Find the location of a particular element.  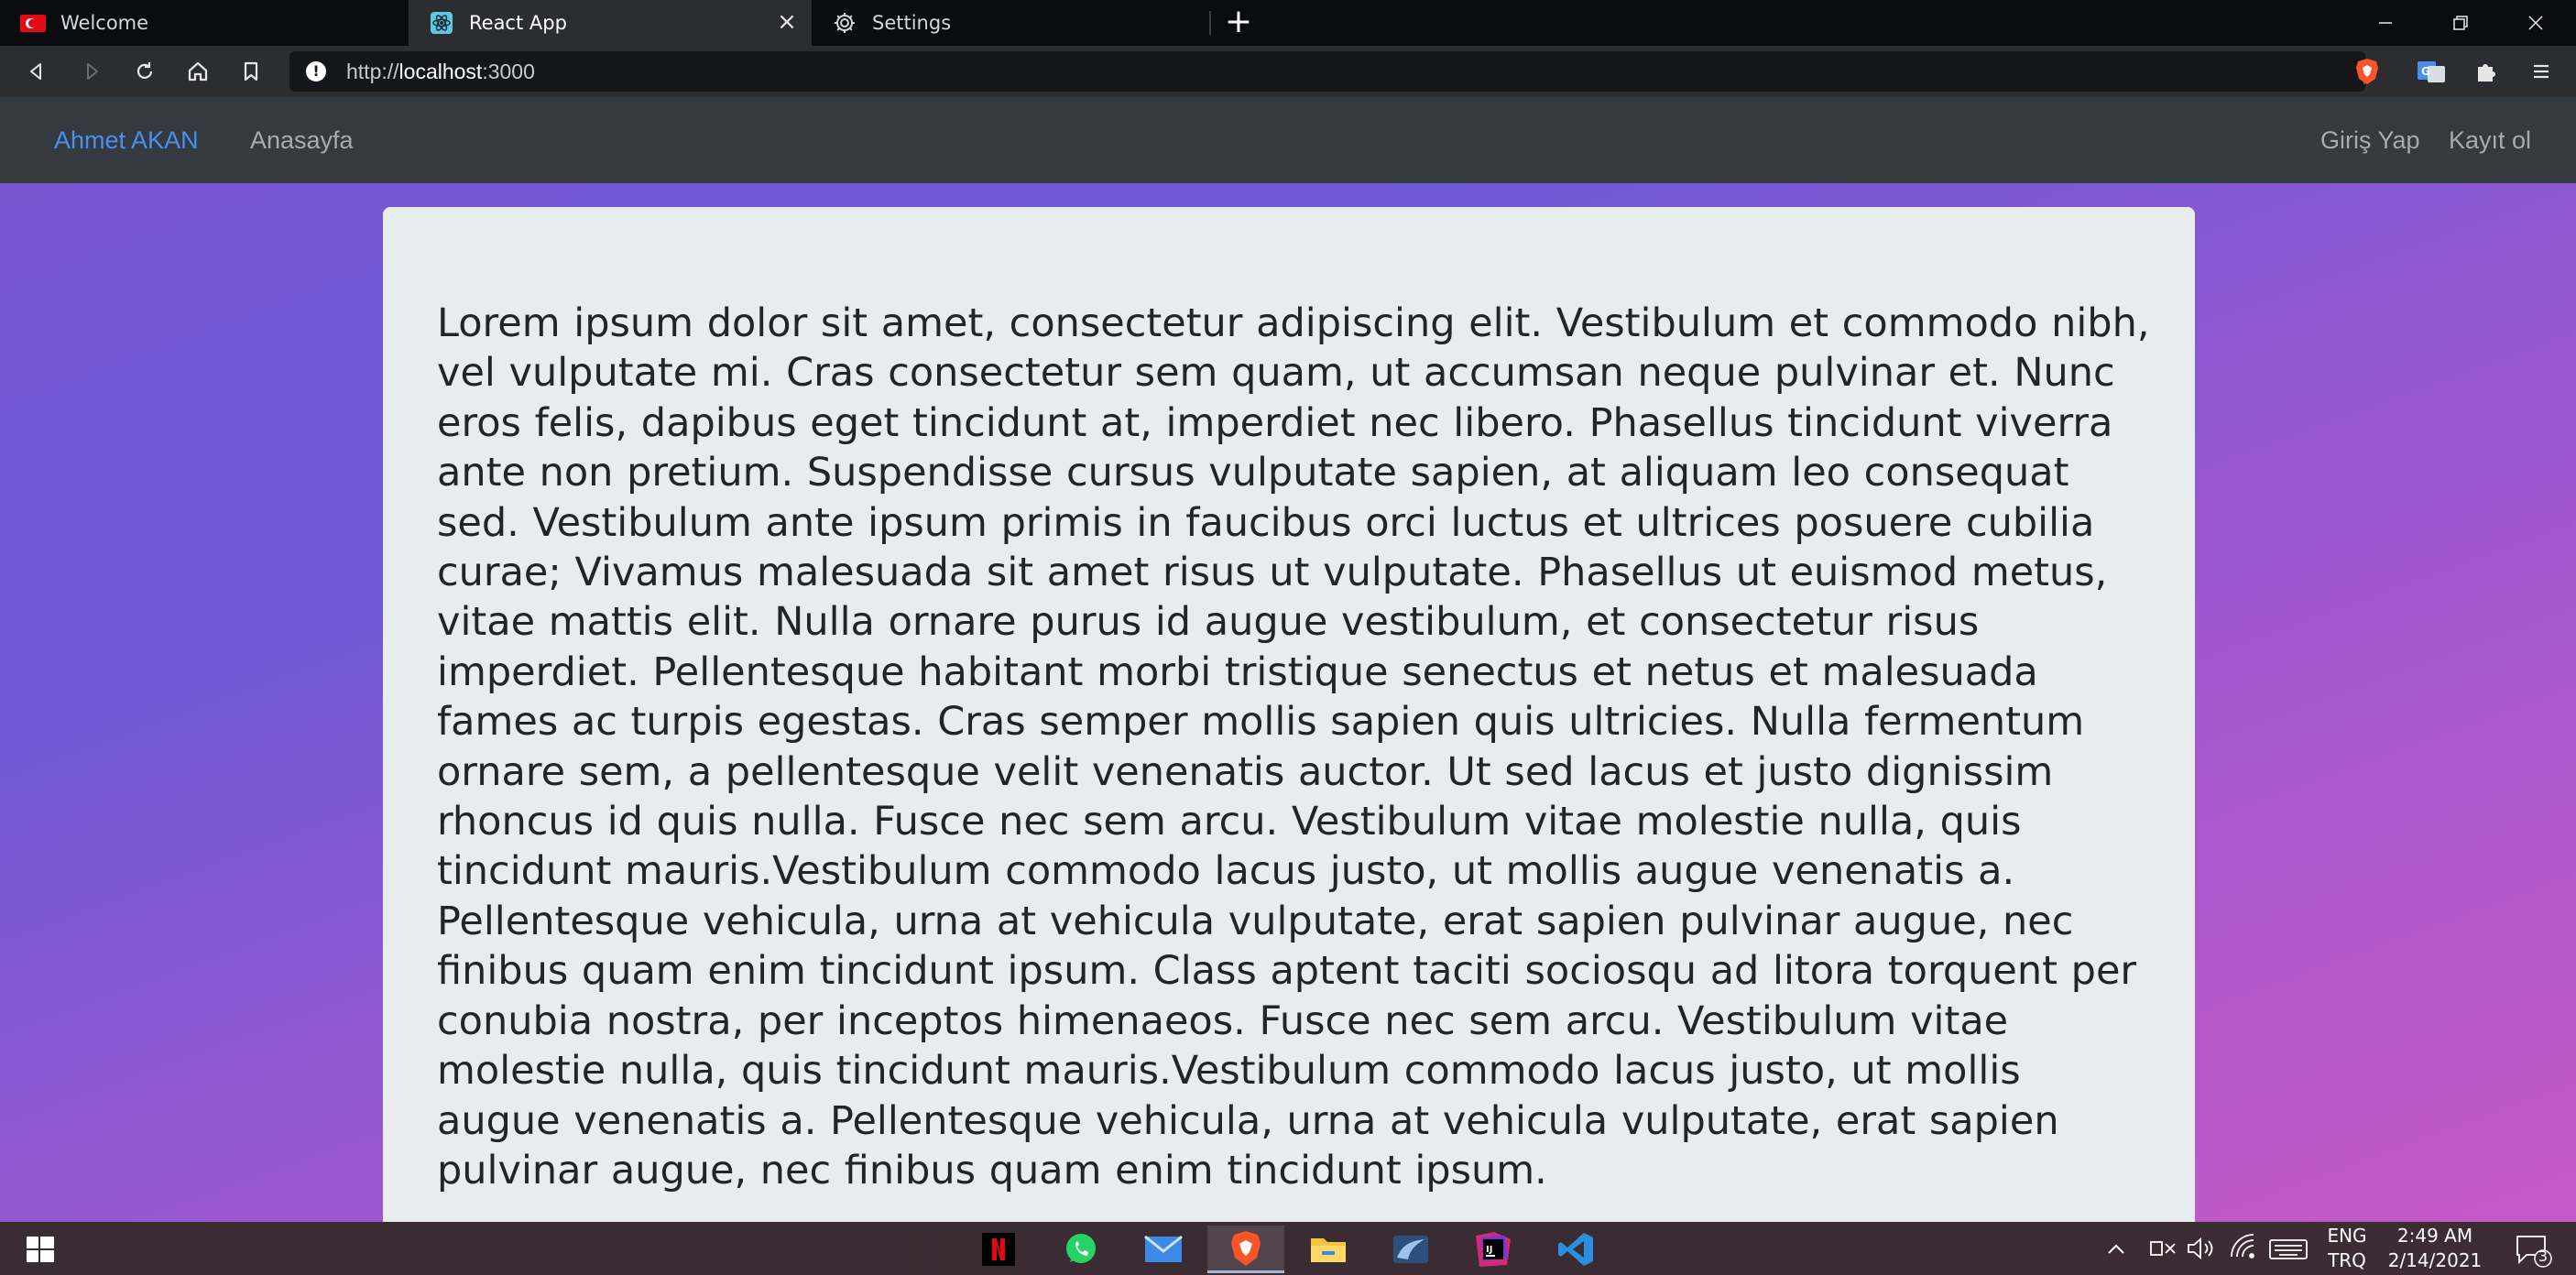

whatsapp-icon is located at coordinates (1080, 1249).